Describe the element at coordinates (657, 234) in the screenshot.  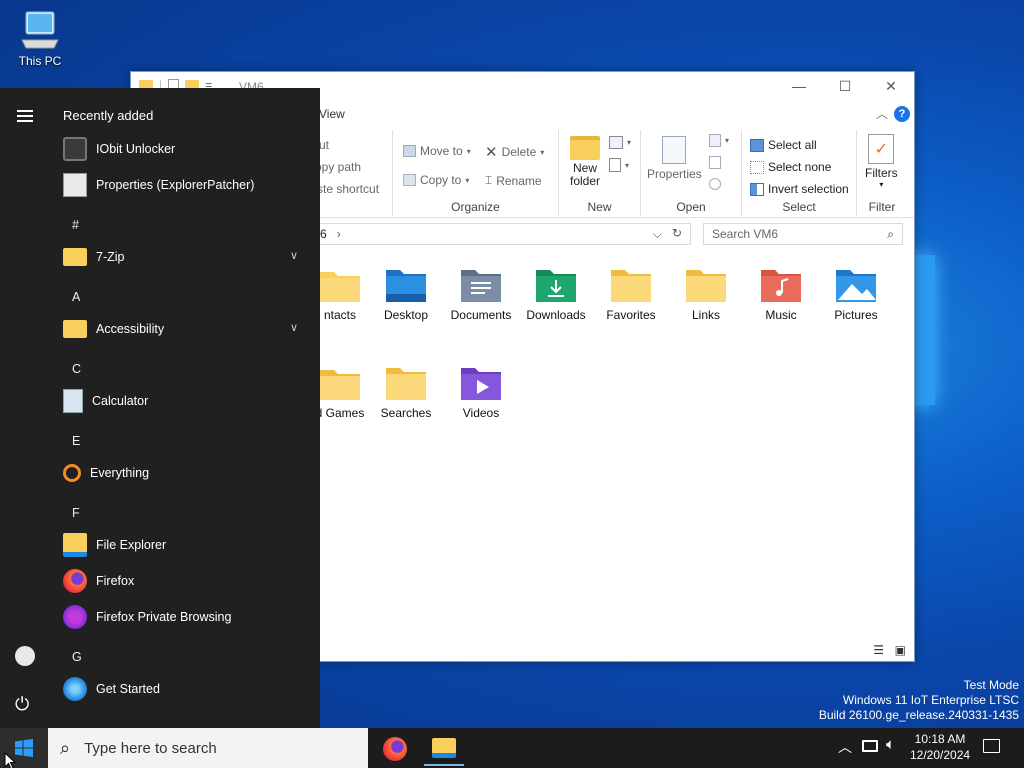
I see `address-dropdown-icon: ⌵` at that location.